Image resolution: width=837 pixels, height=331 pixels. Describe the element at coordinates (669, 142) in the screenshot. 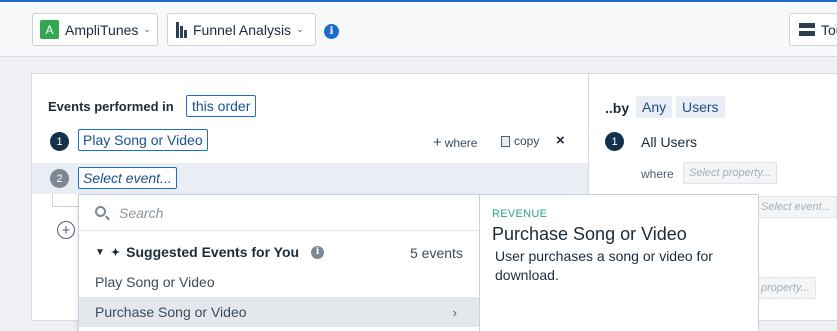

I see `segment-name: All Users` at that location.